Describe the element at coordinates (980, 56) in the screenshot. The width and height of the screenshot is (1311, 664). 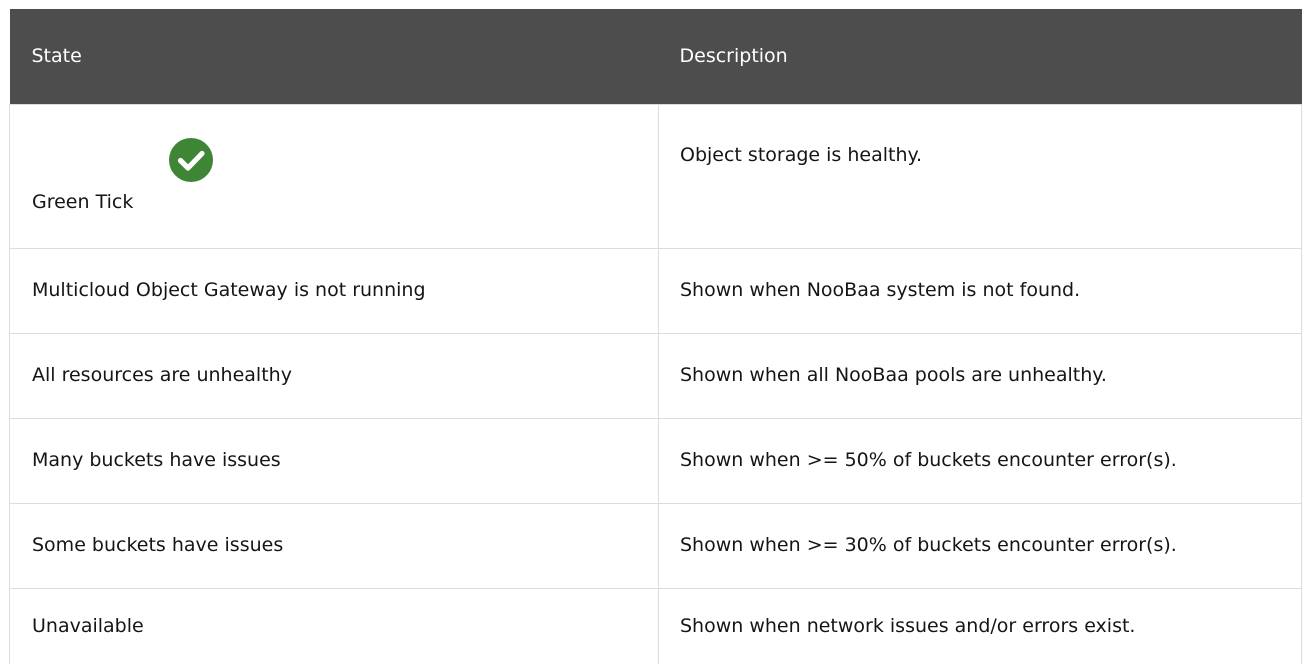
I see `header-description: Description` at that location.